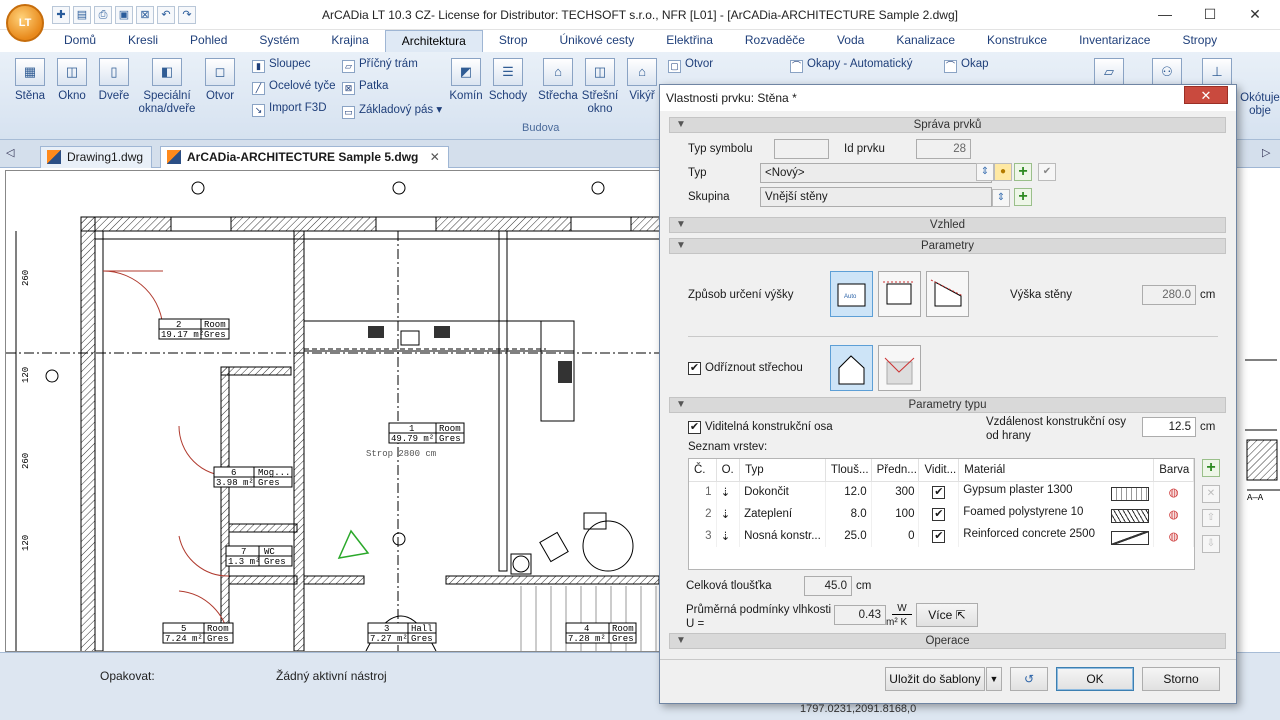  What do you see at coordinates (1258, 411) in the screenshot?
I see `drawing-canvas-right: A—A` at bounding box center [1258, 411].